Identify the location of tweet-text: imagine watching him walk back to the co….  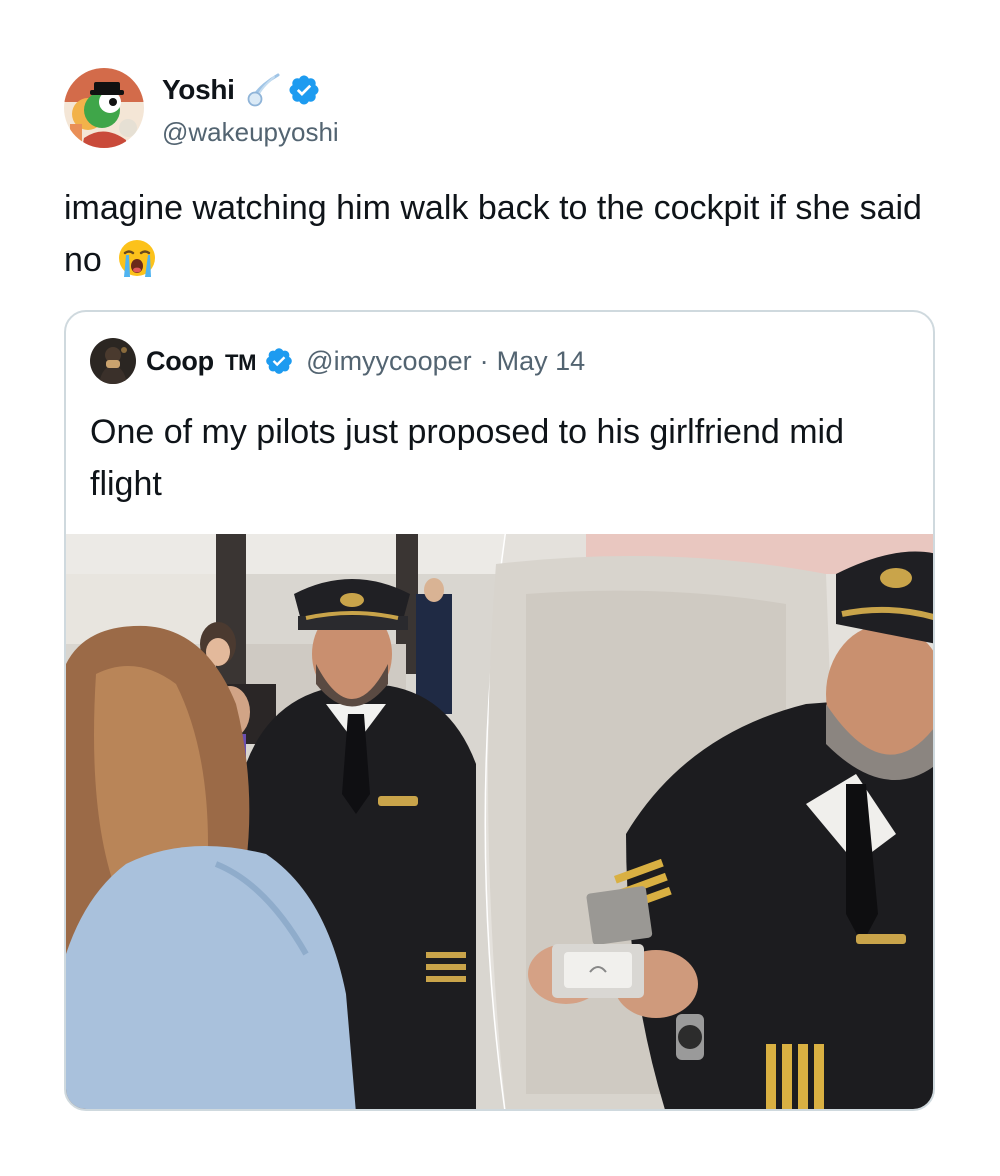
(504, 234).